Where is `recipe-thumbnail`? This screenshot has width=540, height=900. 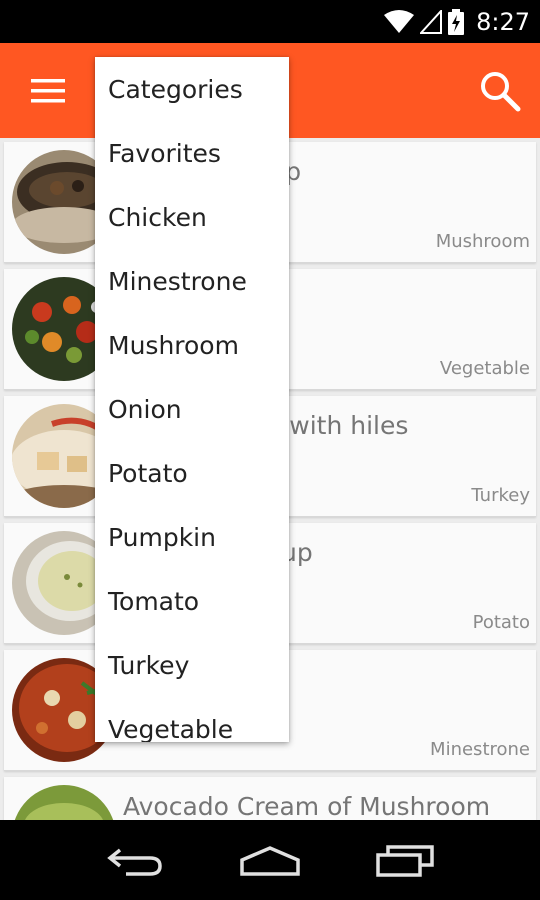 recipe-thumbnail is located at coordinates (64, 802).